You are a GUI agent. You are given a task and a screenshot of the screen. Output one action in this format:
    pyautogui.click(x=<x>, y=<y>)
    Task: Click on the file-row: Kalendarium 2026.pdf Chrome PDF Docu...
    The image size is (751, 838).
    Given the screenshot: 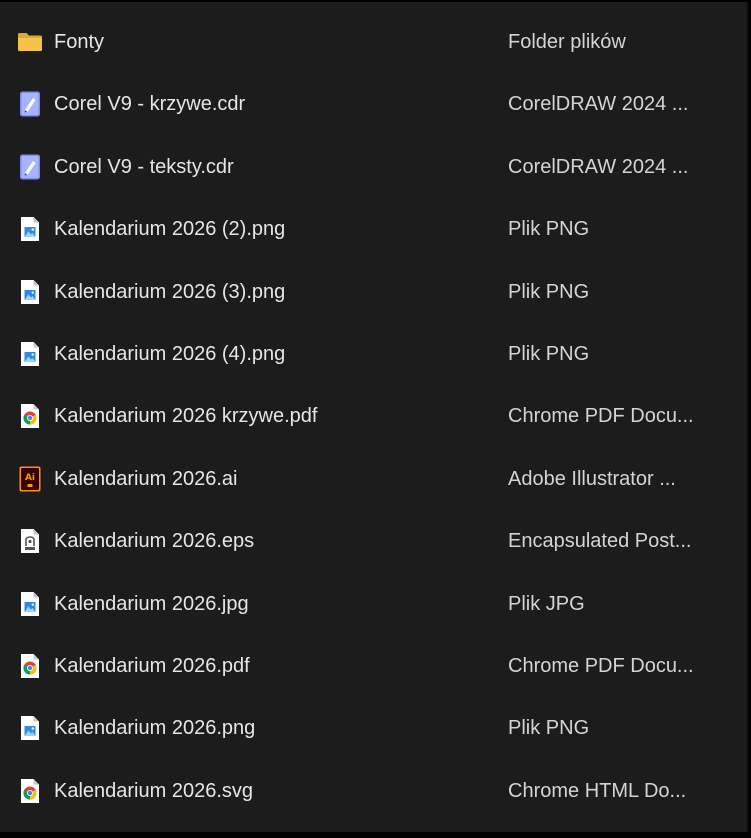 What is the action you would take?
    pyautogui.click(x=373, y=666)
    